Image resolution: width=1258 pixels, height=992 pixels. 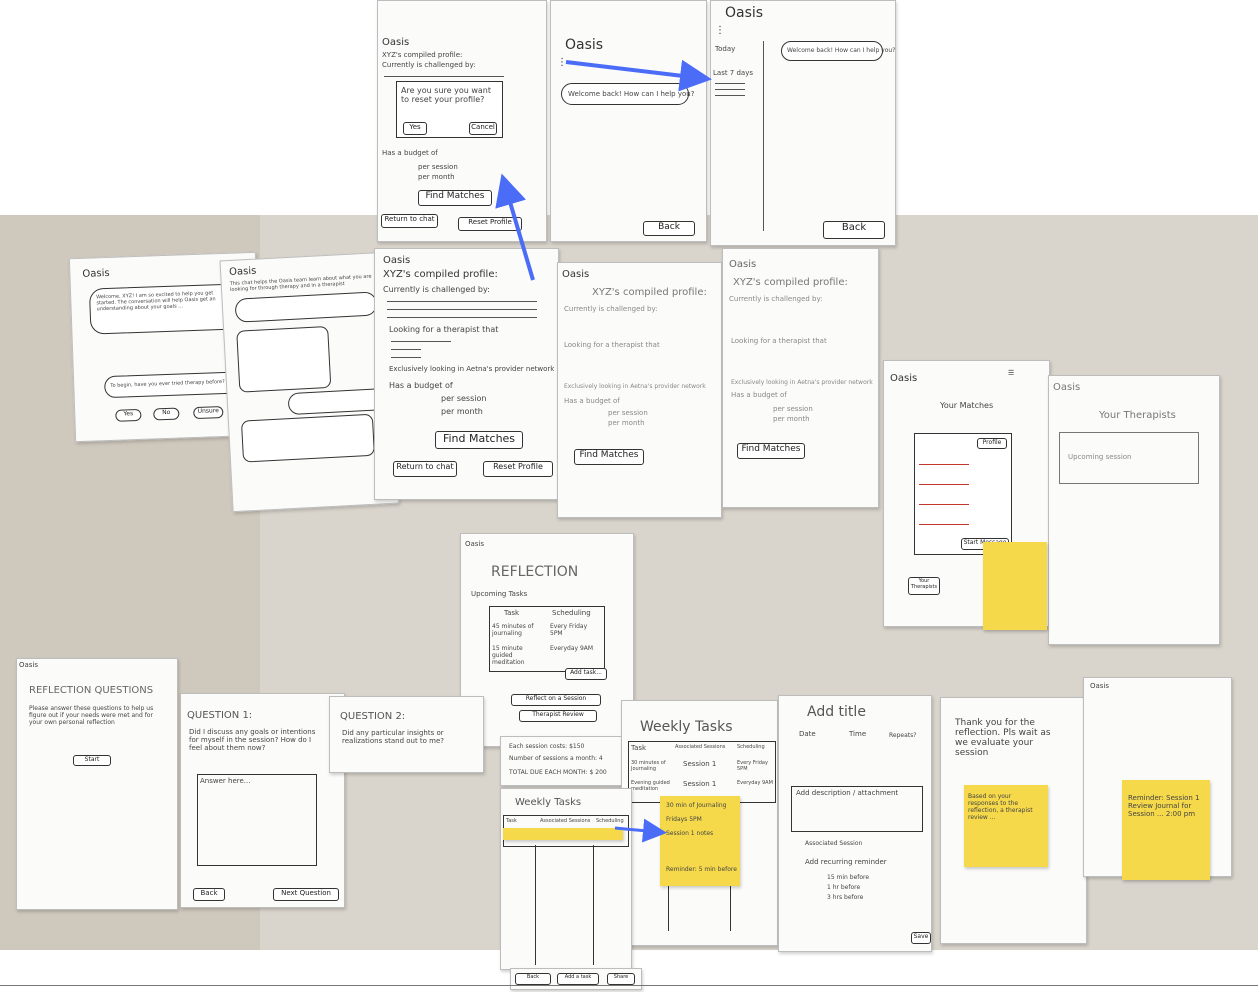 What do you see at coordinates (515, 227) in the screenshot?
I see `arrow-profile-to-reset` at bounding box center [515, 227].